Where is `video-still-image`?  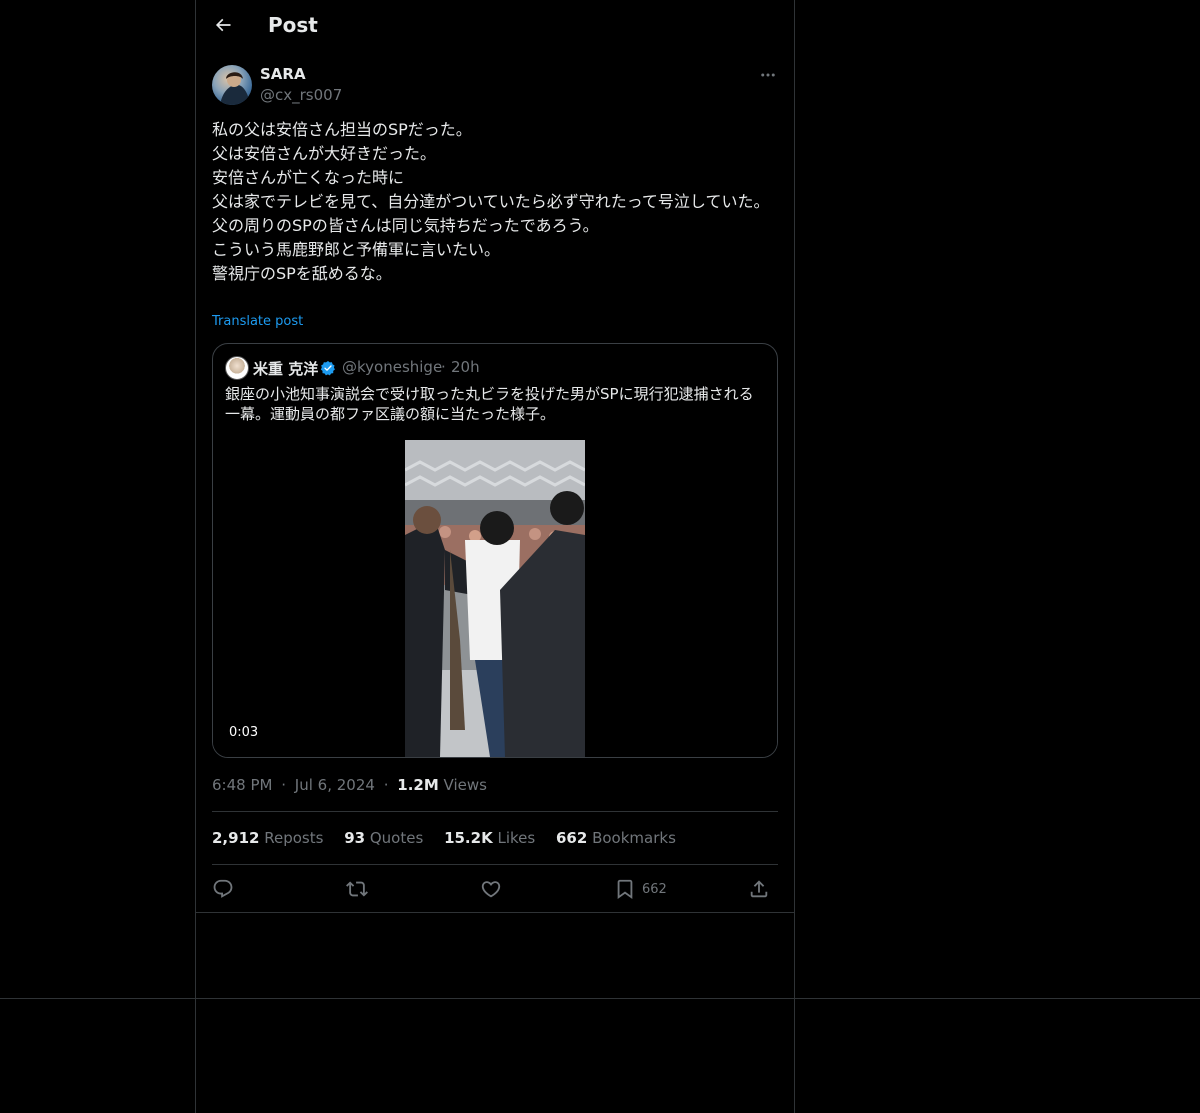
video-still-image is located at coordinates (495, 598).